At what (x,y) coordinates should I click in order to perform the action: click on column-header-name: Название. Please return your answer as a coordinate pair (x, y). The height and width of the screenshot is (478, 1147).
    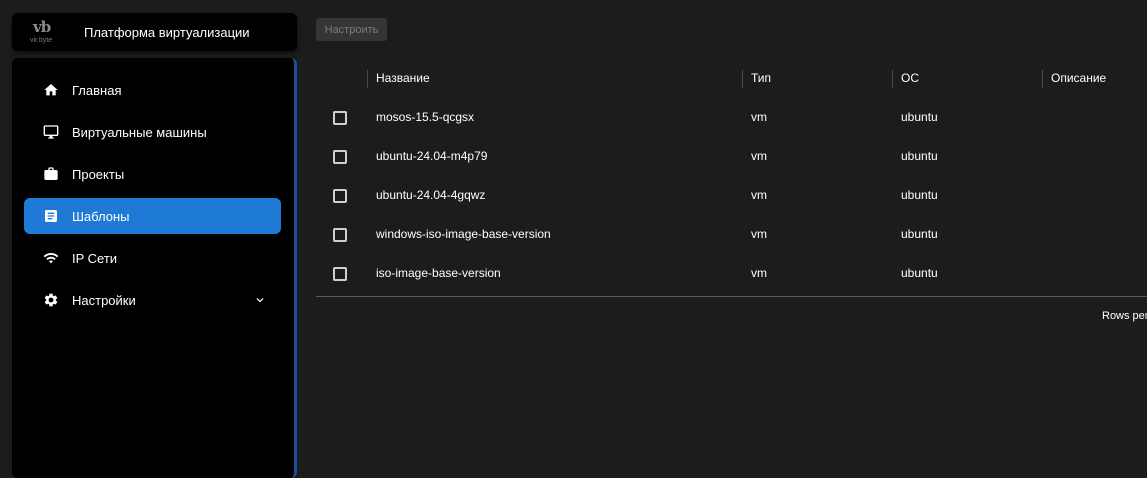
    Looking at the image, I should click on (403, 78).